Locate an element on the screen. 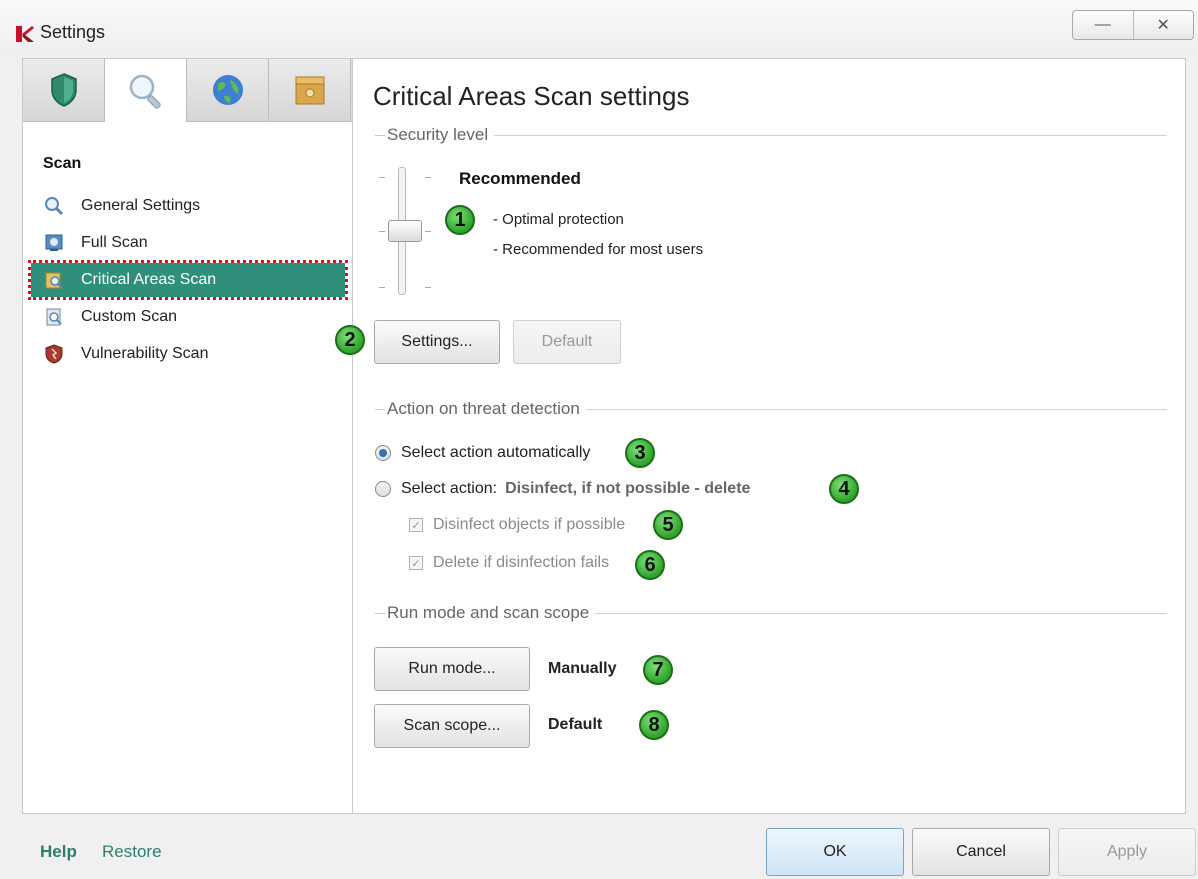 The image size is (1198, 879). sidebar-item-label: Full Scan is located at coordinates (114, 242).